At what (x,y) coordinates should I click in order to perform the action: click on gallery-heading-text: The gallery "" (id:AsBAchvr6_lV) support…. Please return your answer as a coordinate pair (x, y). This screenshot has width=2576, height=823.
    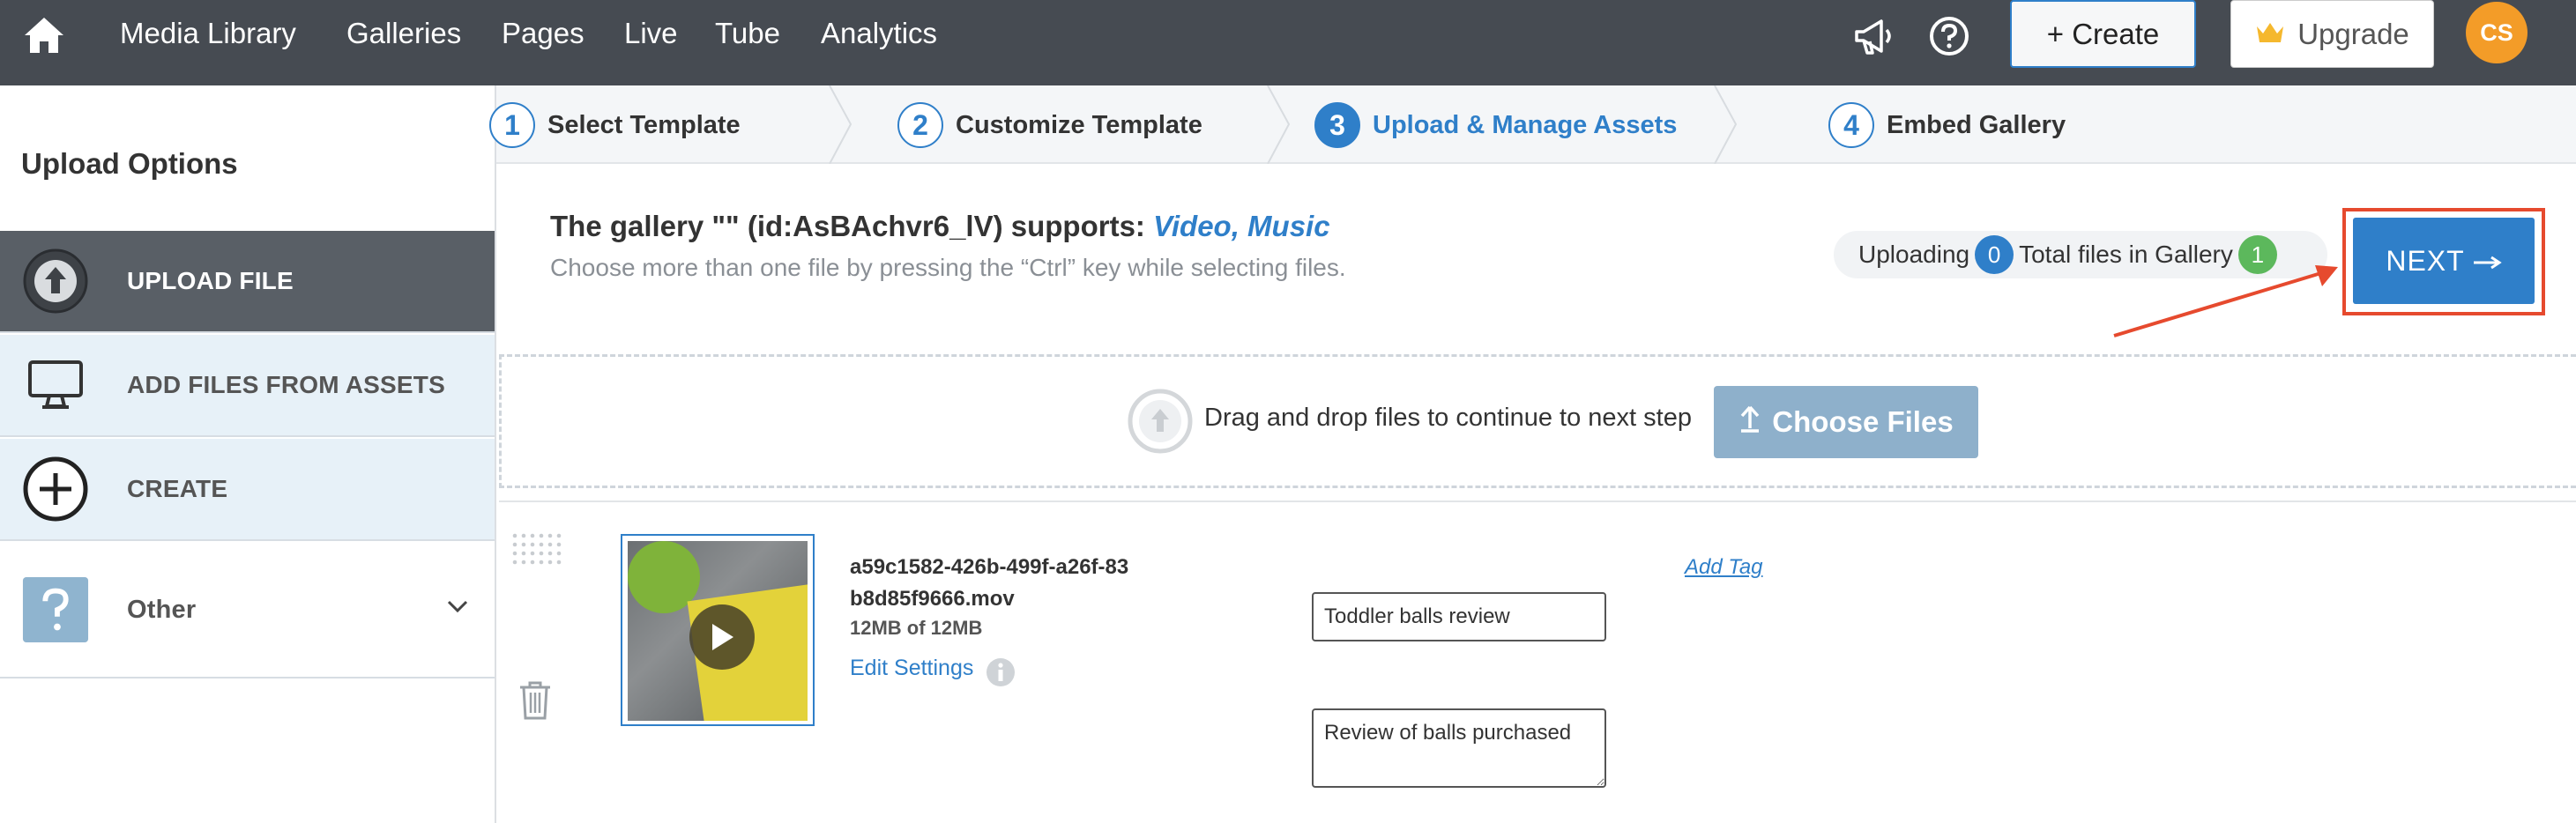
    Looking at the image, I should click on (852, 226).